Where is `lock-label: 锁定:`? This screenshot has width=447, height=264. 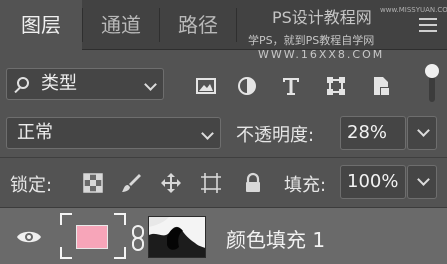 lock-label: 锁定: is located at coordinates (31, 185).